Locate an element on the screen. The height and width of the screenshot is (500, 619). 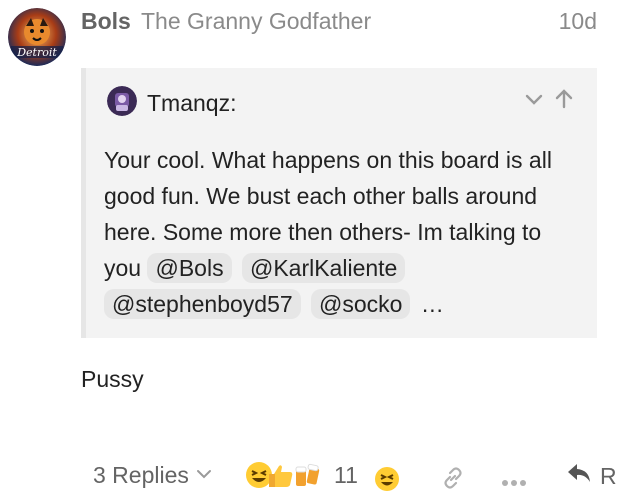
arrow-up-icon is located at coordinates (564, 99).